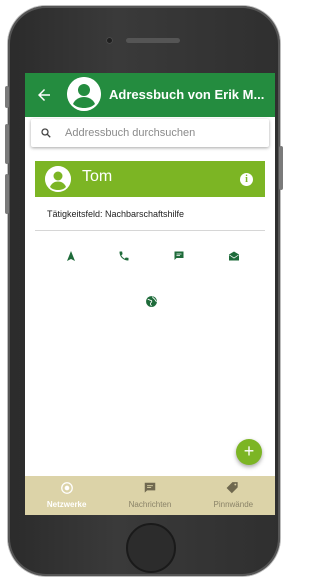 The image size is (320, 580). Describe the element at coordinates (7, 194) in the screenshot. I see `volume-down-button` at that location.